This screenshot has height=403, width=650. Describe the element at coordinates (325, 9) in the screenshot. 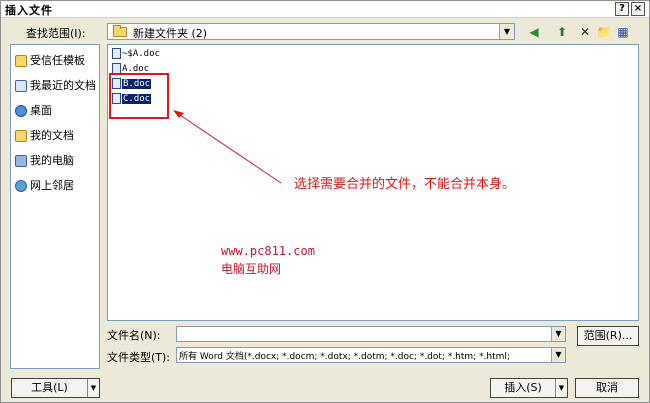

I see `title-bar: 插入文件 ? ×` at that location.